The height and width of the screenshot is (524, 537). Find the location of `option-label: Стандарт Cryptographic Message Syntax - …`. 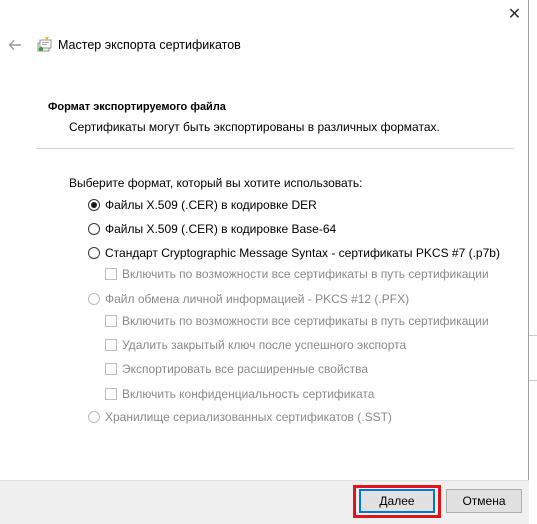

option-label: Стандарт Cryptographic Message Syntax - … is located at coordinates (302, 253).